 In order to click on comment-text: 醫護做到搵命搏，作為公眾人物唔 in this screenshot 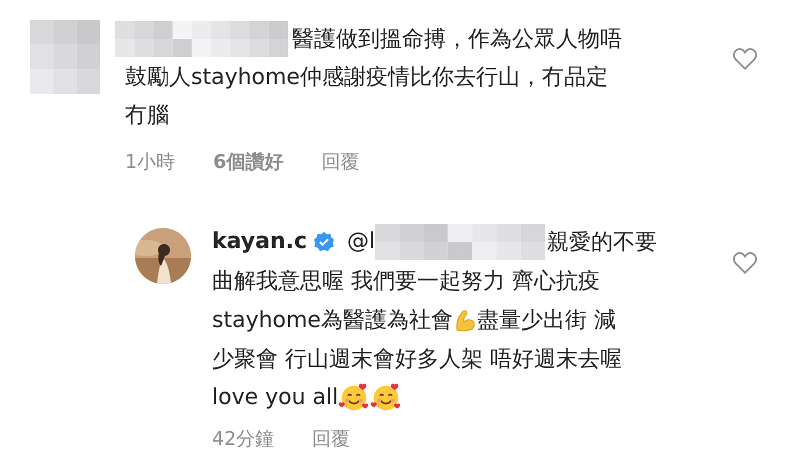, I will do `click(457, 40)`.